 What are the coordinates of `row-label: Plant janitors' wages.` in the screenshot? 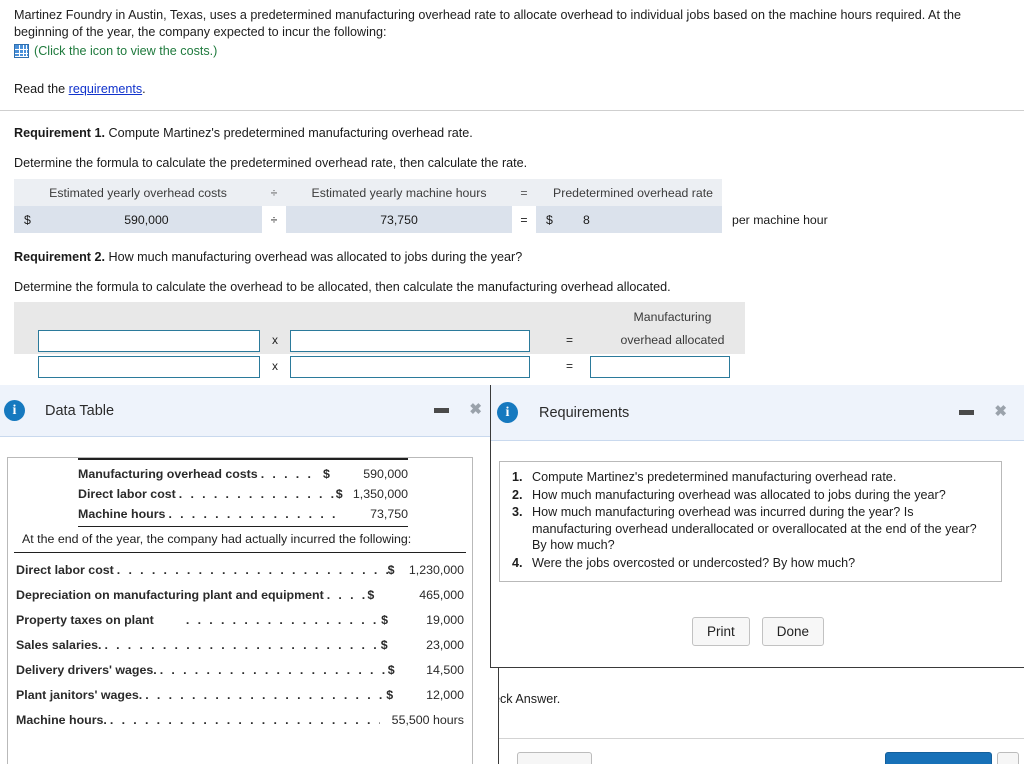 It's located at (79, 694).